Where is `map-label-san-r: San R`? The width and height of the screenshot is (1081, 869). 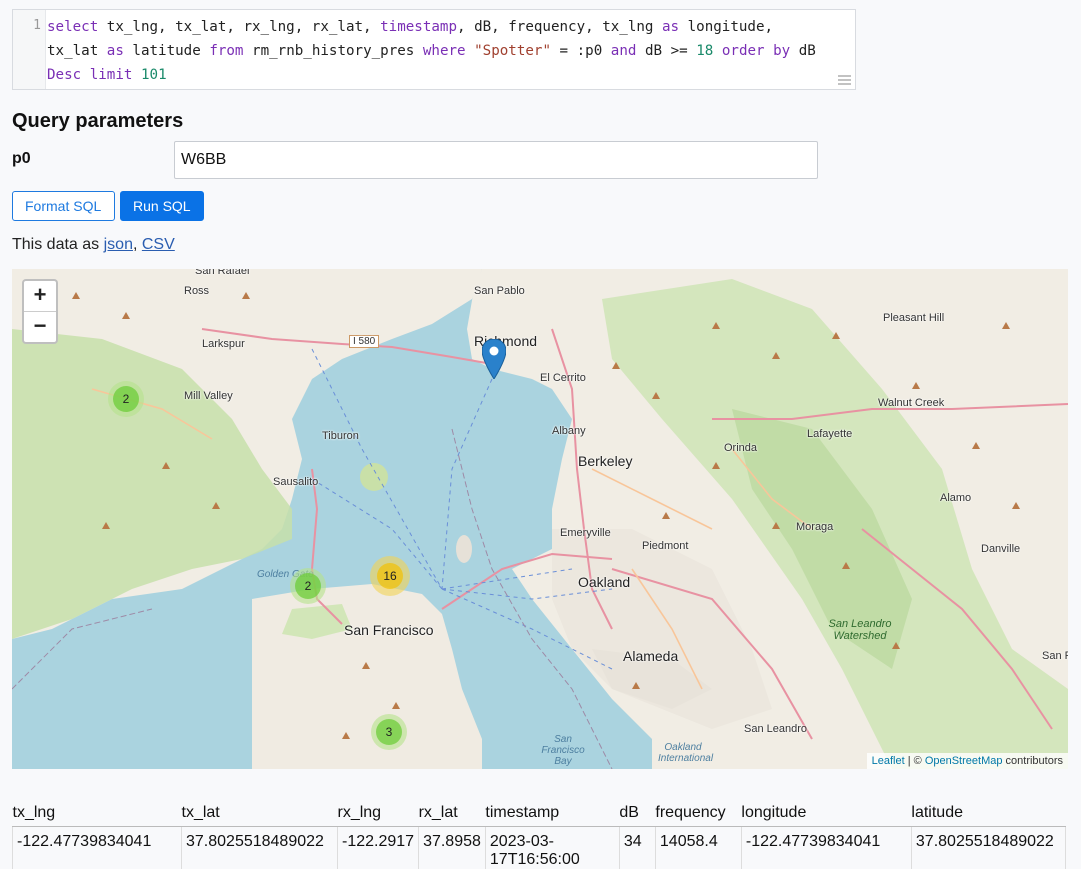 map-label-san-r: San R is located at coordinates (1055, 656).